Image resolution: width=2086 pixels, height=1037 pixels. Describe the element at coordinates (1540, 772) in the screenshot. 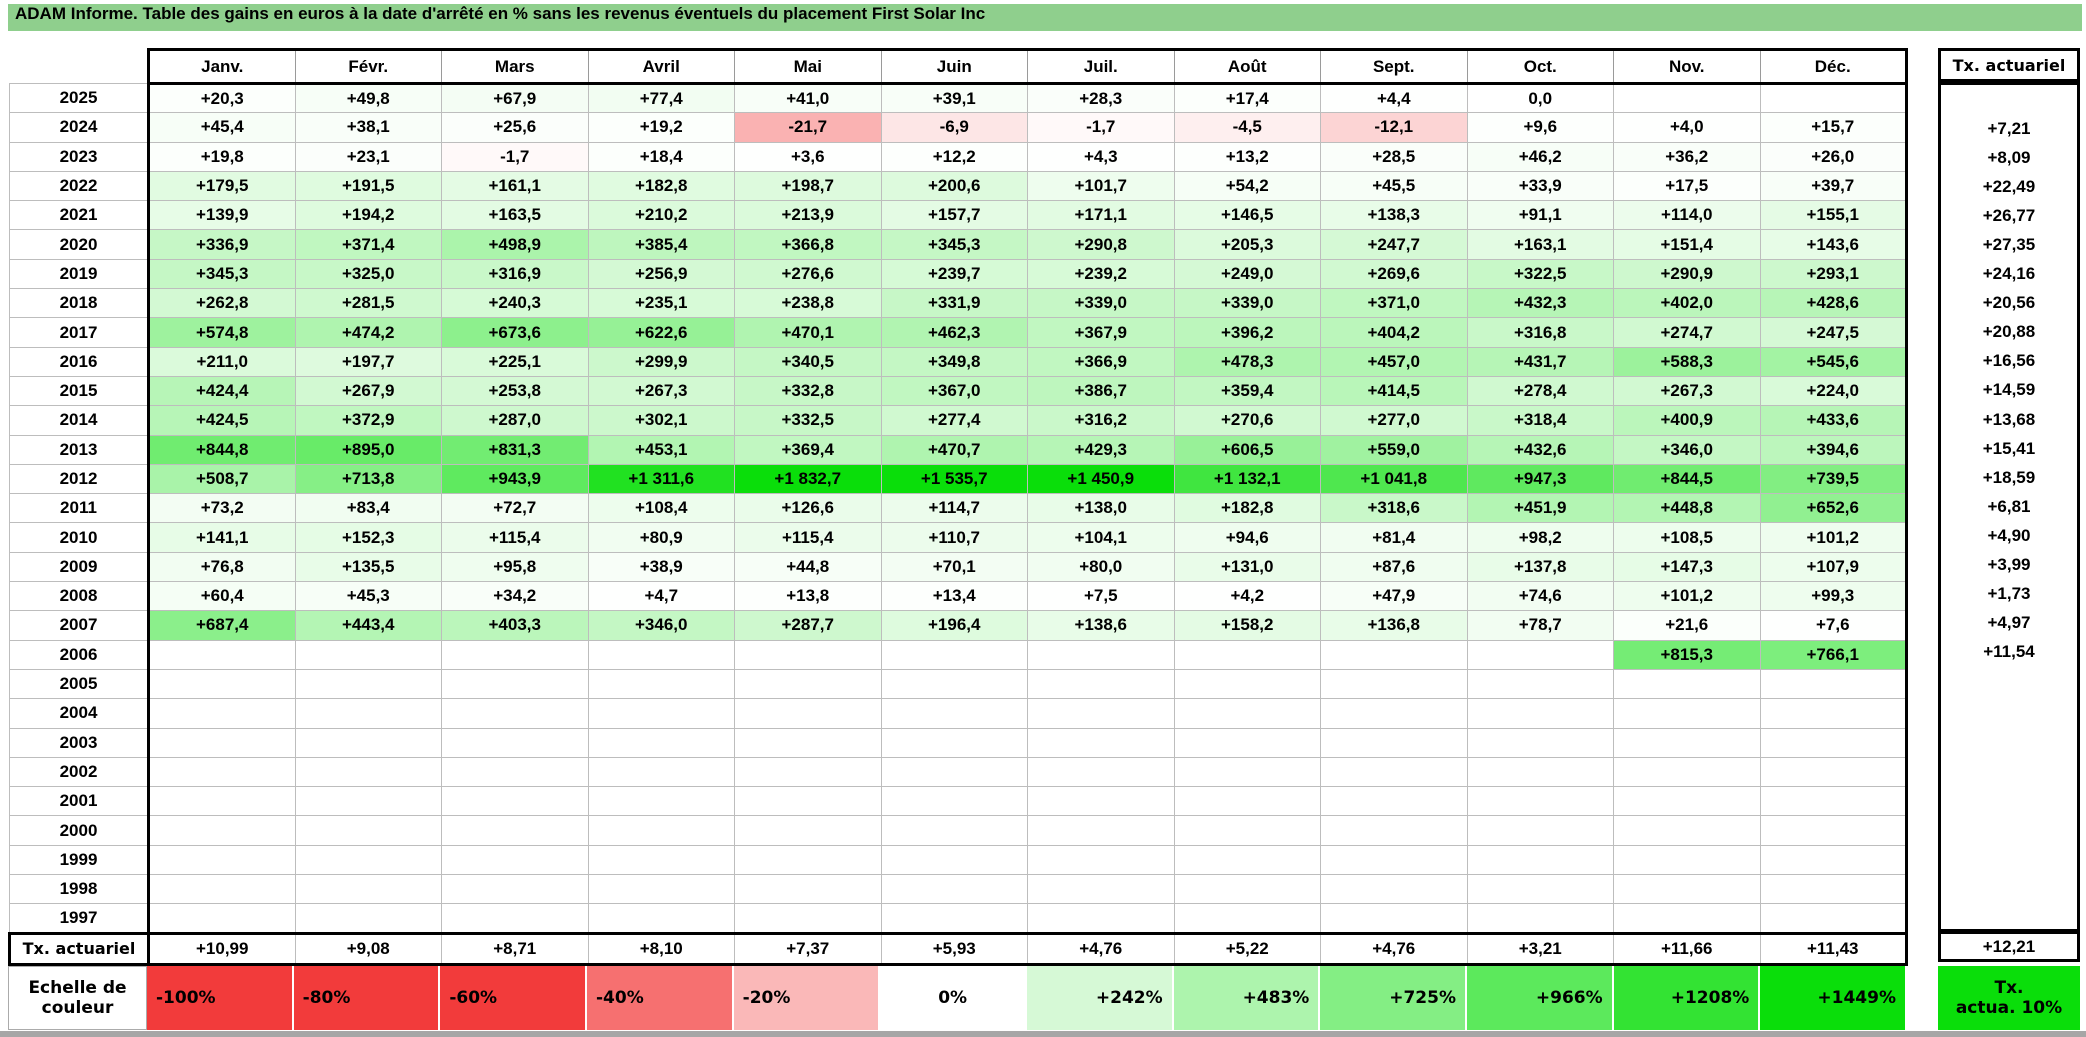

I see `cell-2002-m10` at that location.